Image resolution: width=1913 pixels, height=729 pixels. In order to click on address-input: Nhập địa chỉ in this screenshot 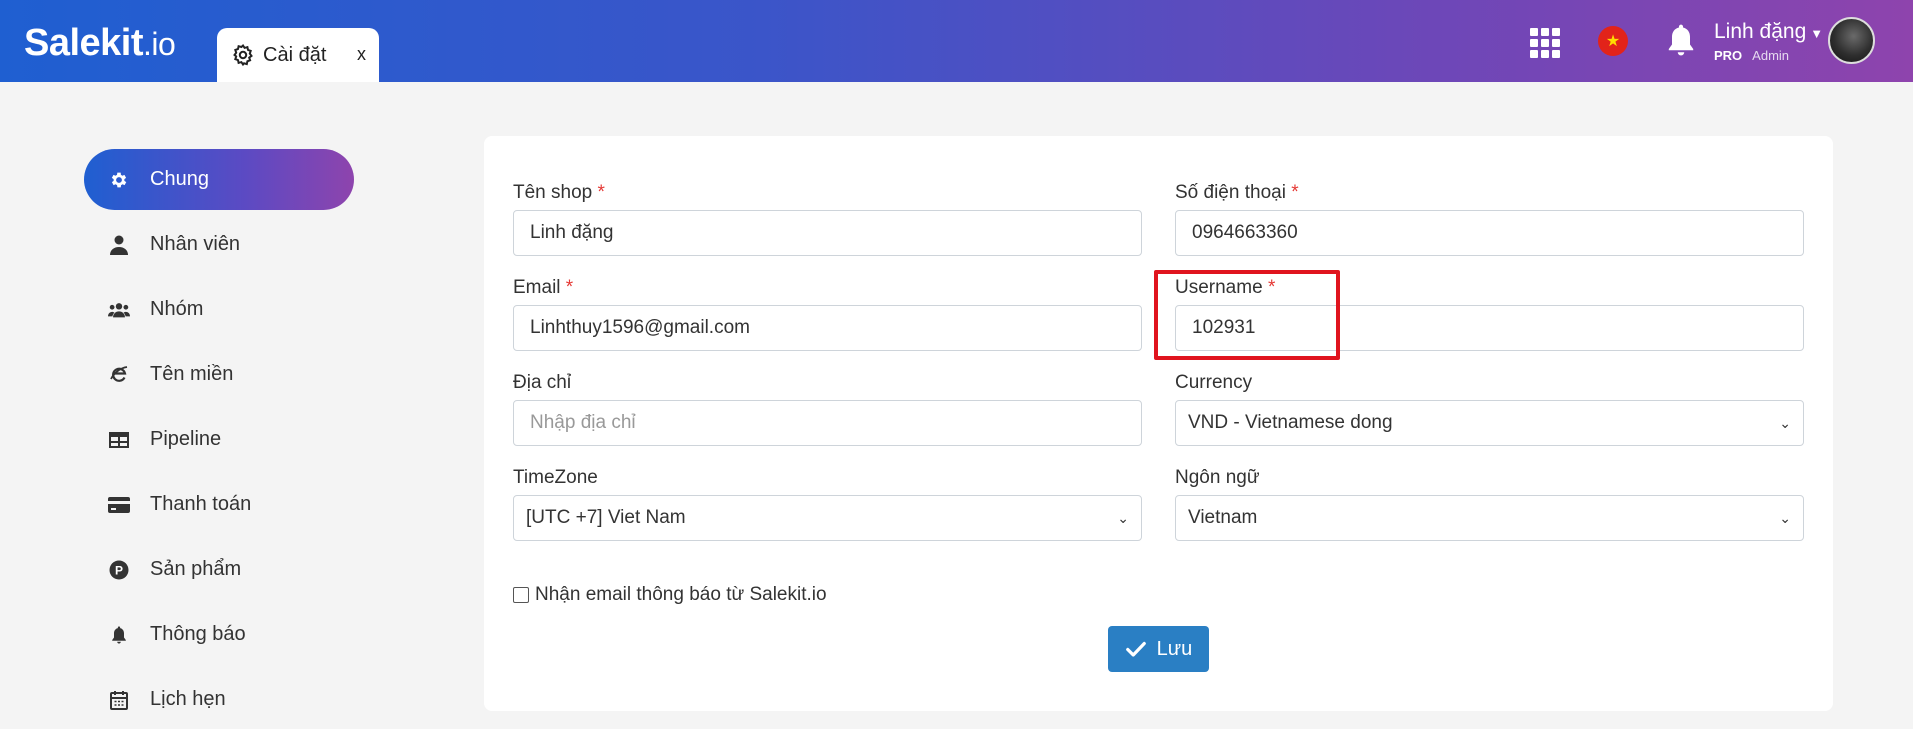, I will do `click(827, 423)`.